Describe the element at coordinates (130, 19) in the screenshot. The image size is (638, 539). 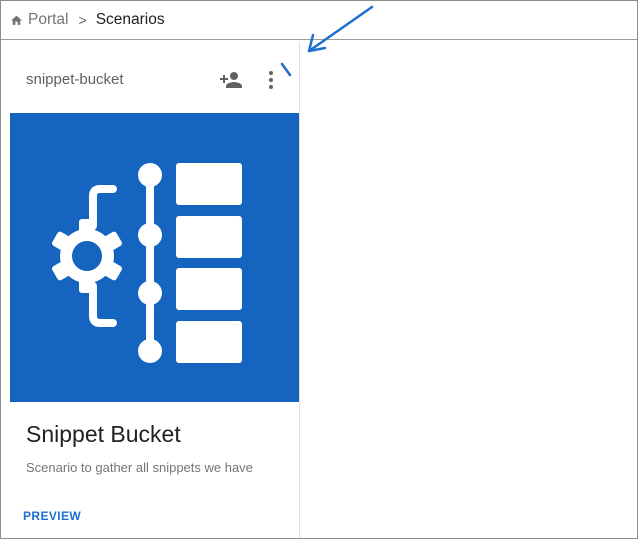
I see `breadcrumb-item-scenarios: Scenarios` at that location.